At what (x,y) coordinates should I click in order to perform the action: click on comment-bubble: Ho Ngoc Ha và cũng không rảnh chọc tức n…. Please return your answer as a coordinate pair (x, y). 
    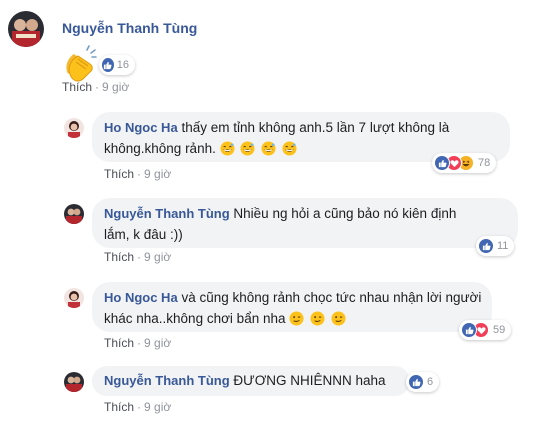
    Looking at the image, I should click on (292, 307).